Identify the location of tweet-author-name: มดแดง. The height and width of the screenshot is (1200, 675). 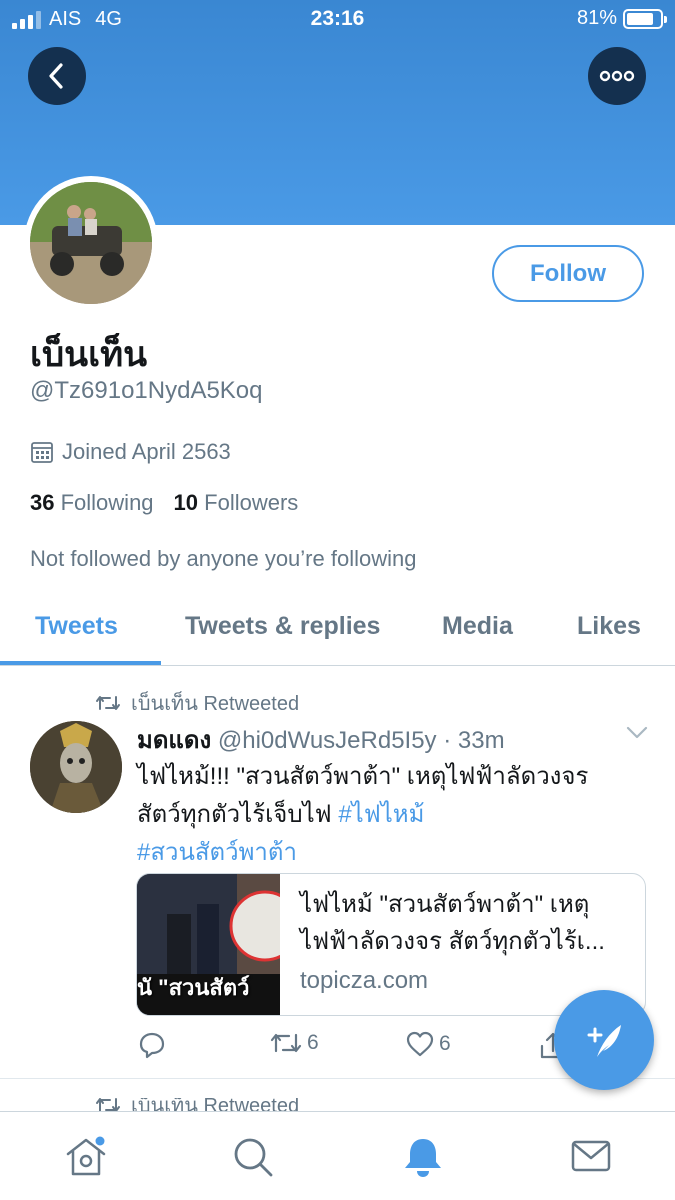
(174, 740).